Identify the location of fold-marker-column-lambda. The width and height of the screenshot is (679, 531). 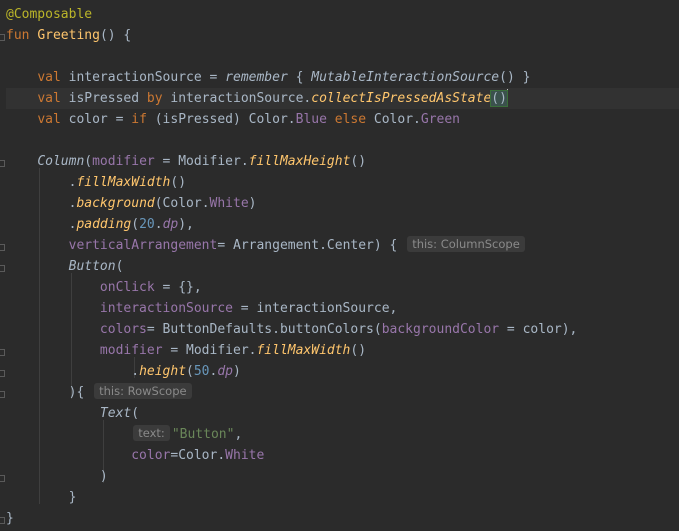
(2, 247).